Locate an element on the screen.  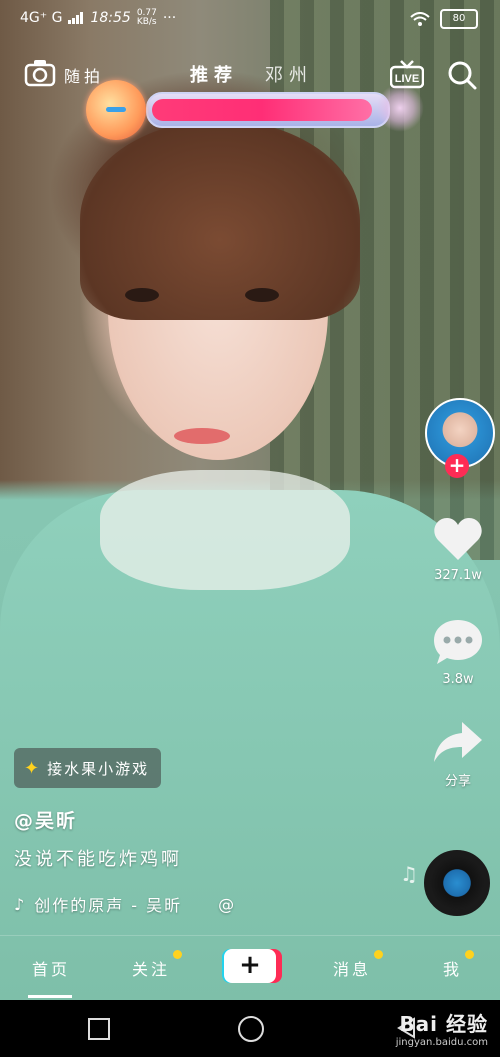
status-bar: 4G⁺ G 18:55 0.77 KB/s ··· 80 is located at coordinates (250, 19).